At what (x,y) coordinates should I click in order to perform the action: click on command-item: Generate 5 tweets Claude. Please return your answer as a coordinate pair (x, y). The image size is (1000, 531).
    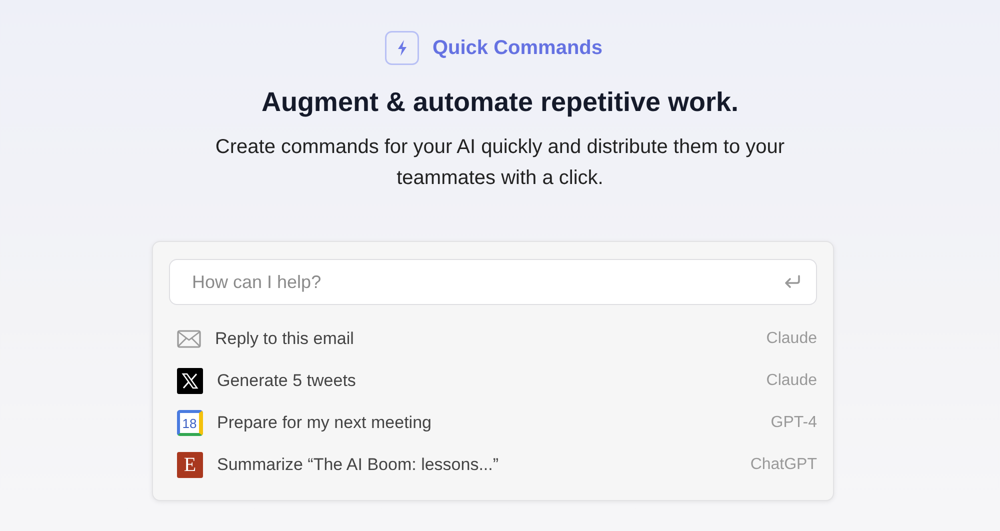
    Looking at the image, I should click on (493, 381).